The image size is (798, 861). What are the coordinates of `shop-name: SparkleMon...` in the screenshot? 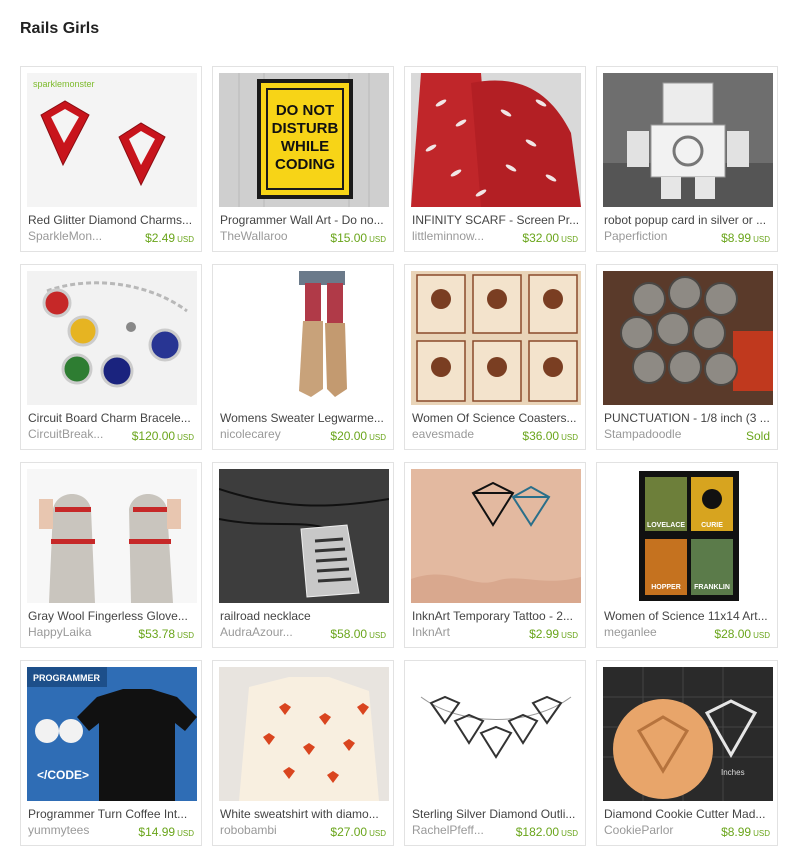 It's located at (73, 236).